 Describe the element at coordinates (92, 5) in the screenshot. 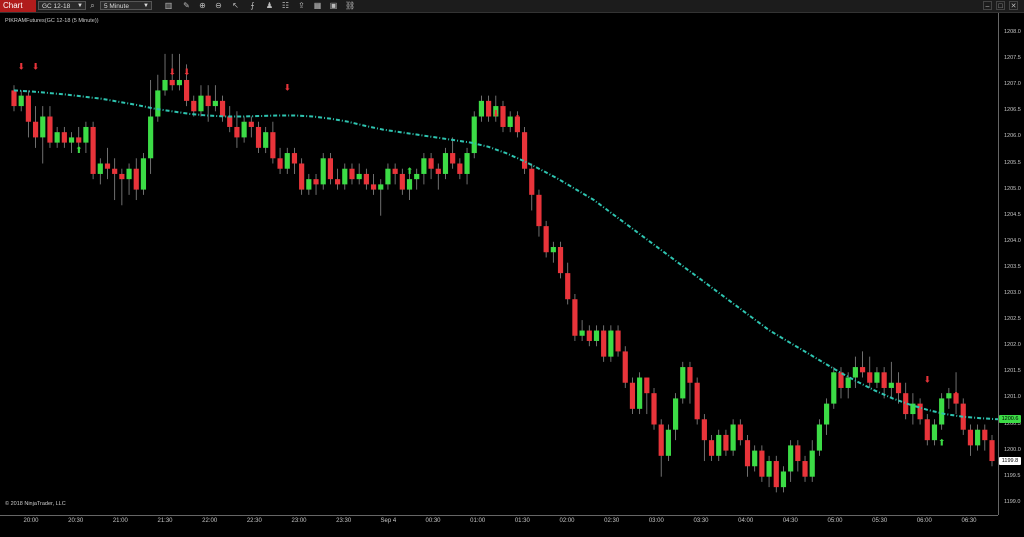

I see `search-icon: ⌕` at that location.